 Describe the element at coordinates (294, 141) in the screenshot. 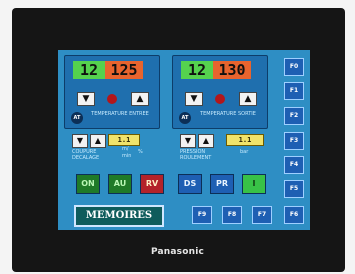

I see `f3-key: F3` at that location.